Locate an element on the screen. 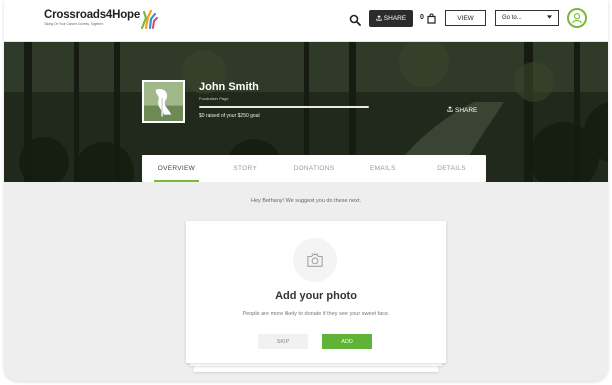 The image size is (612, 385). tab-donations: DONATIONS is located at coordinates (314, 168).